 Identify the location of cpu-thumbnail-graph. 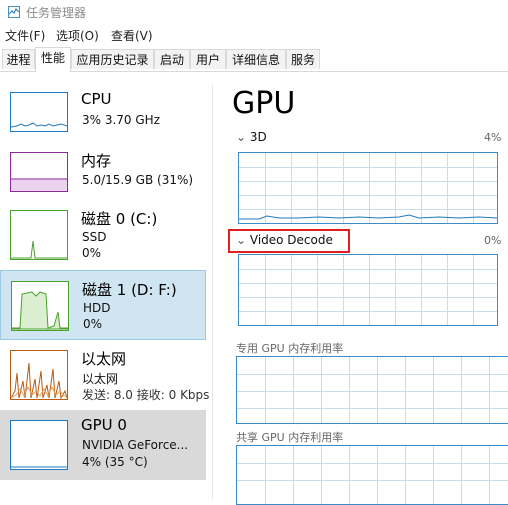
(39, 112).